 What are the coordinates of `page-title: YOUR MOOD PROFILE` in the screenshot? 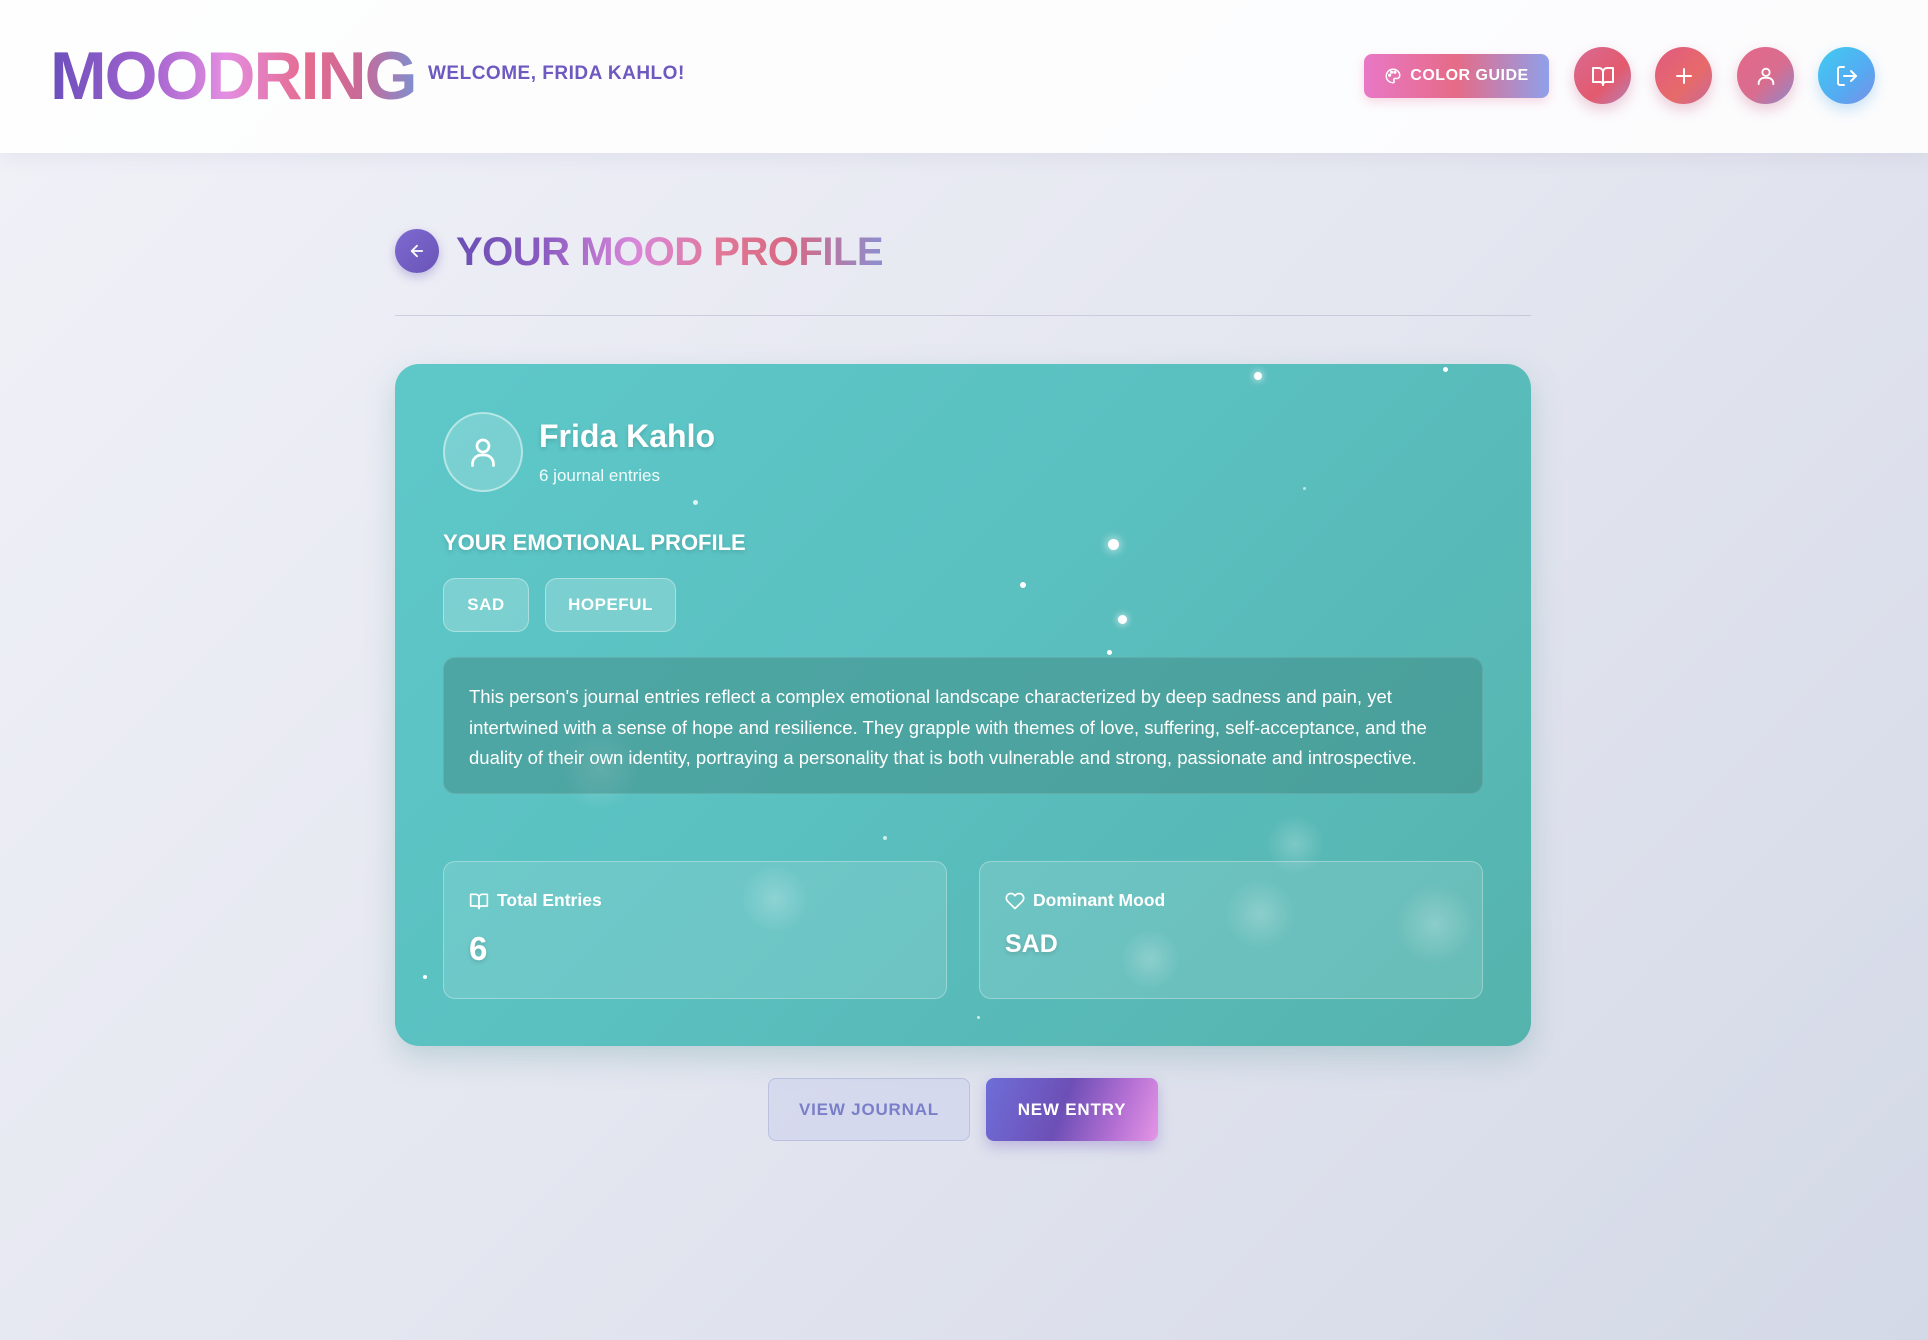 It's located at (669, 252).